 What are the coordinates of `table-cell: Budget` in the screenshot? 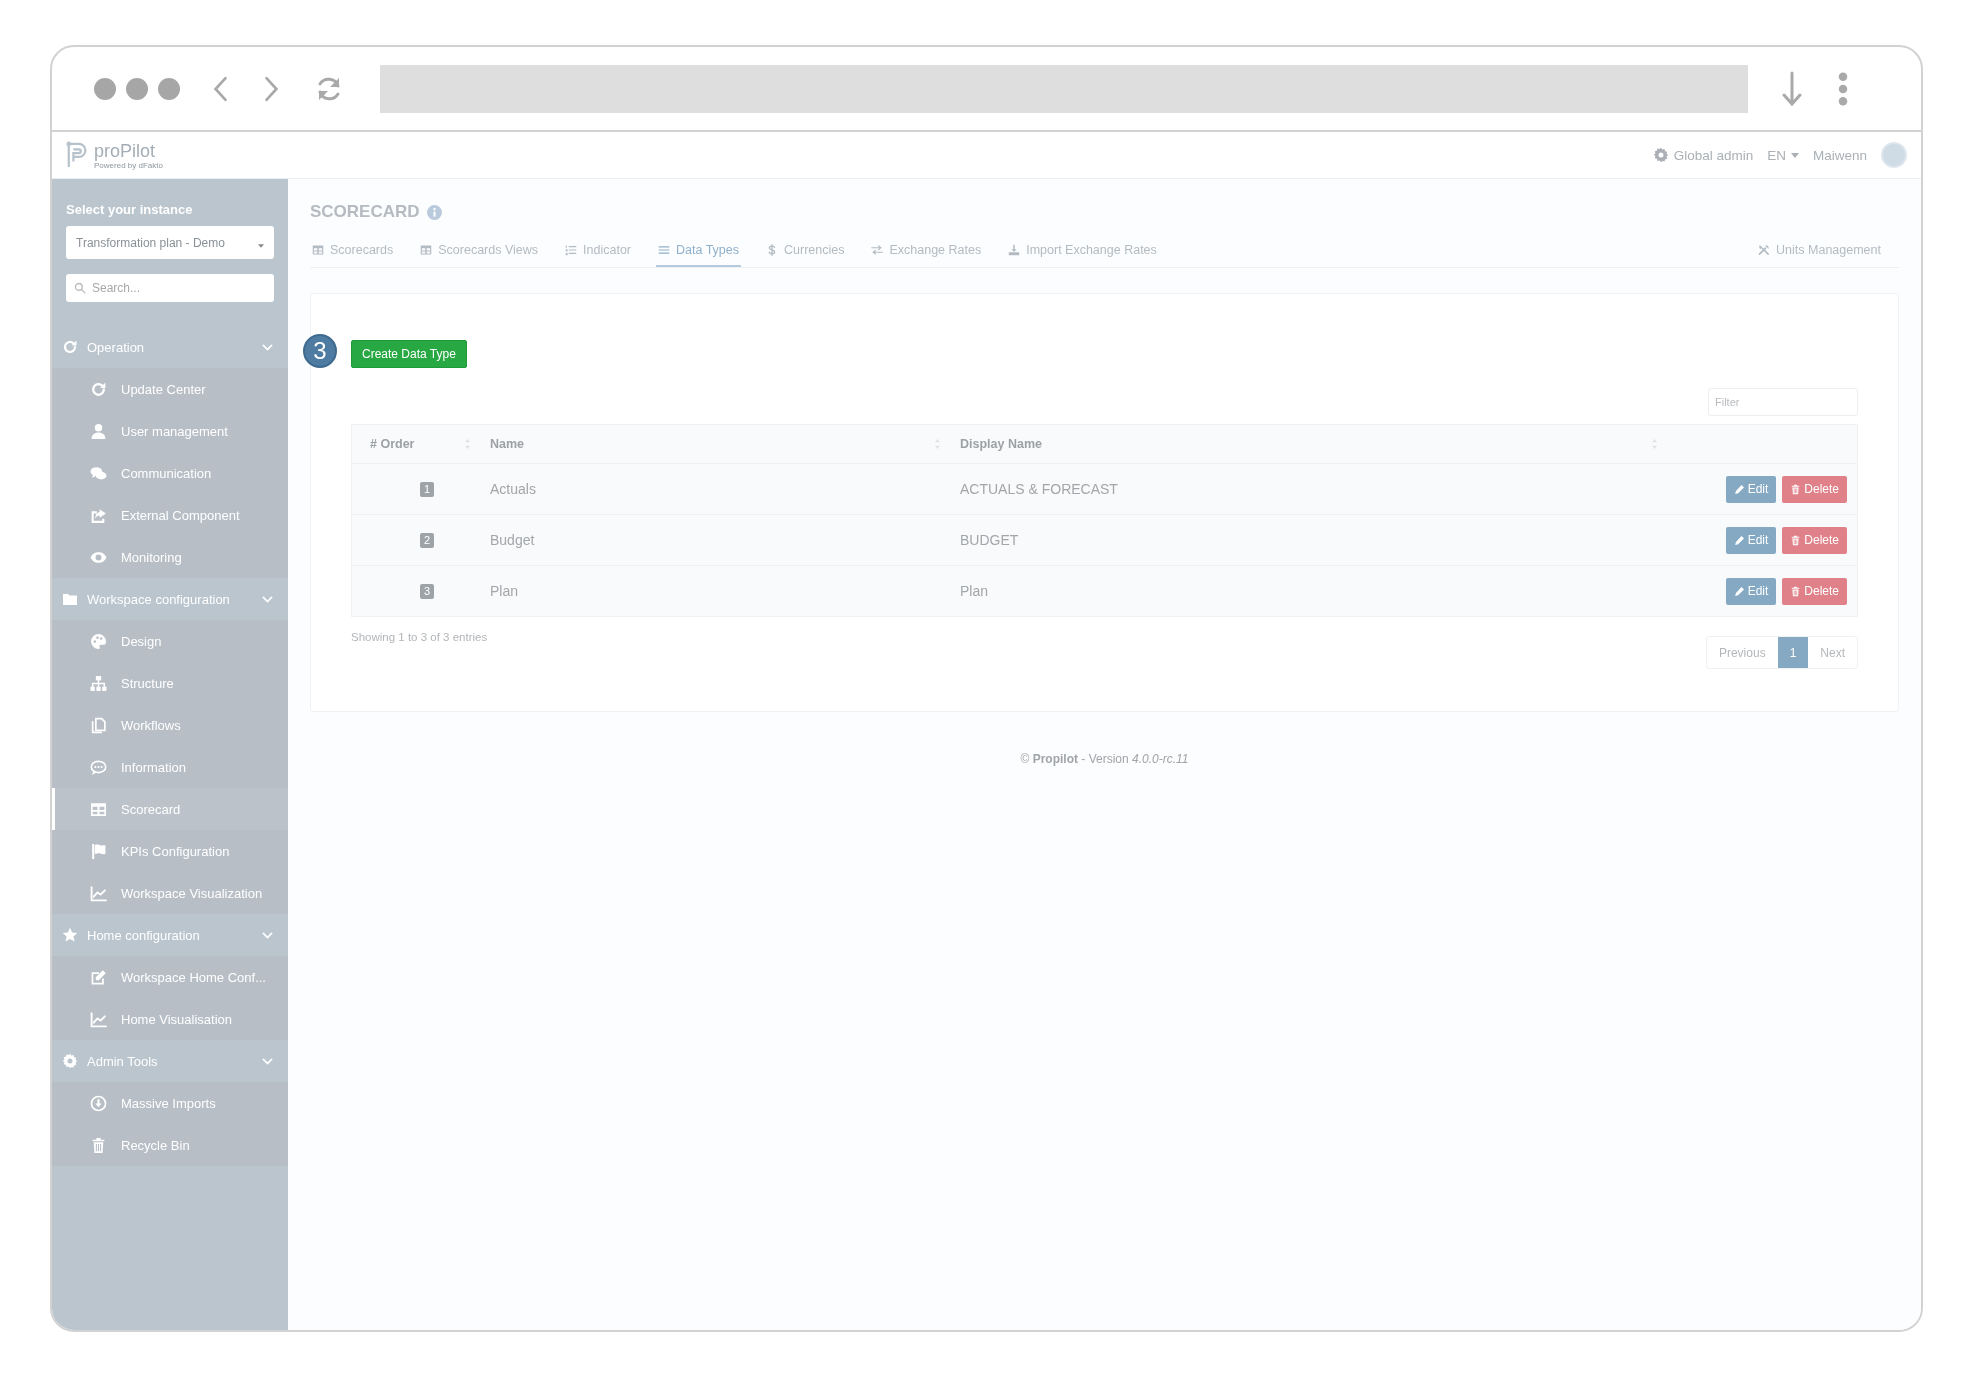 It's located at (512, 540).